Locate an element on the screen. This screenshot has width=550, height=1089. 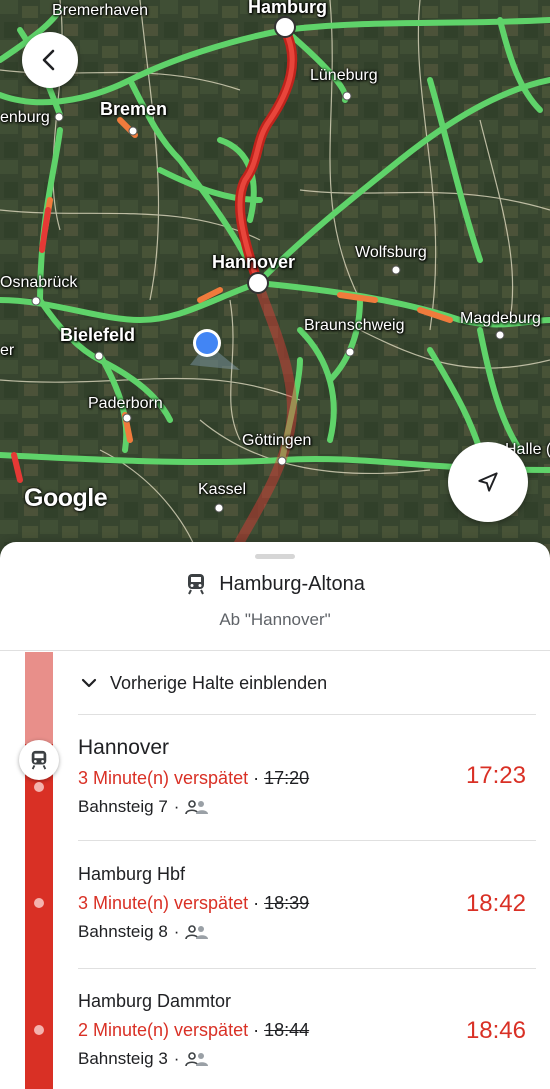
navigation-arrow-icon is located at coordinates (488, 482).